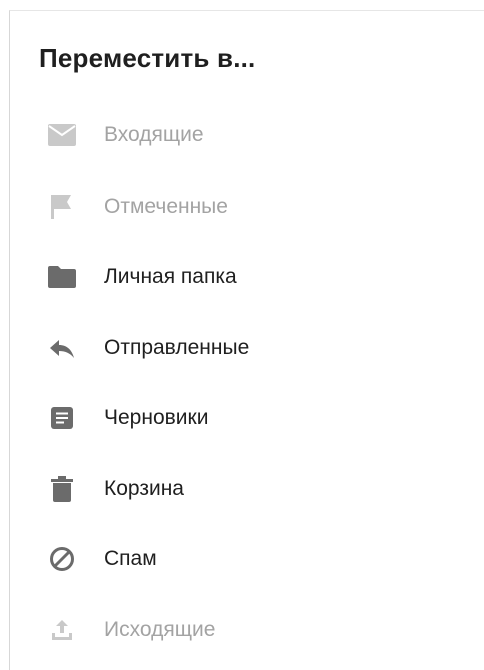 The image size is (484, 670). What do you see at coordinates (62, 418) in the screenshot?
I see `draft-icon` at bounding box center [62, 418].